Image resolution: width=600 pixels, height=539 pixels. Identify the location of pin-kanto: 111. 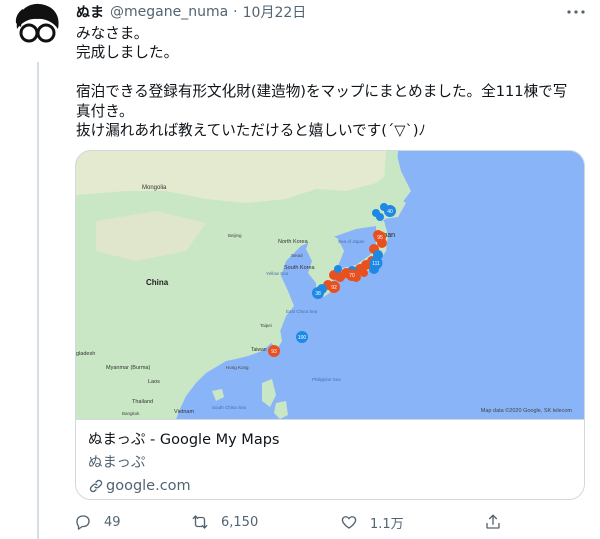
(376, 263).